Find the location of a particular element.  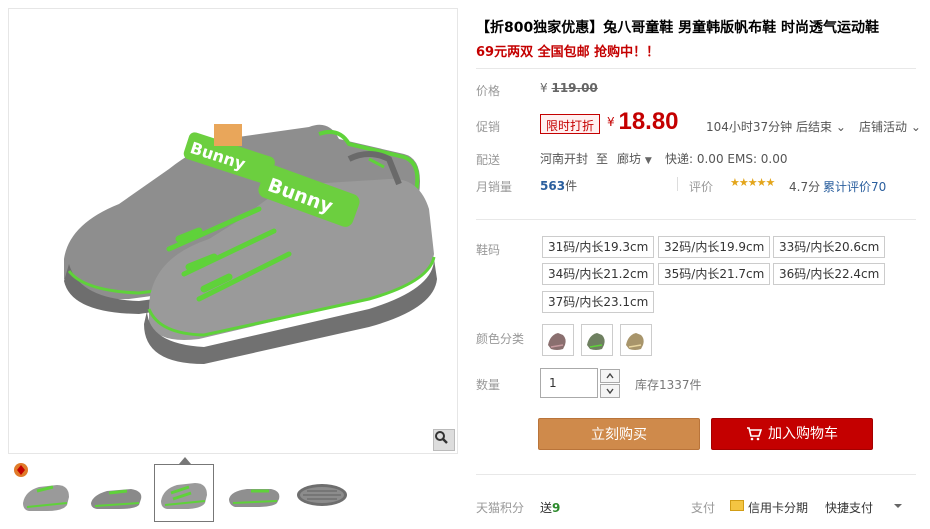

quantity-increase-button is located at coordinates (610, 376).